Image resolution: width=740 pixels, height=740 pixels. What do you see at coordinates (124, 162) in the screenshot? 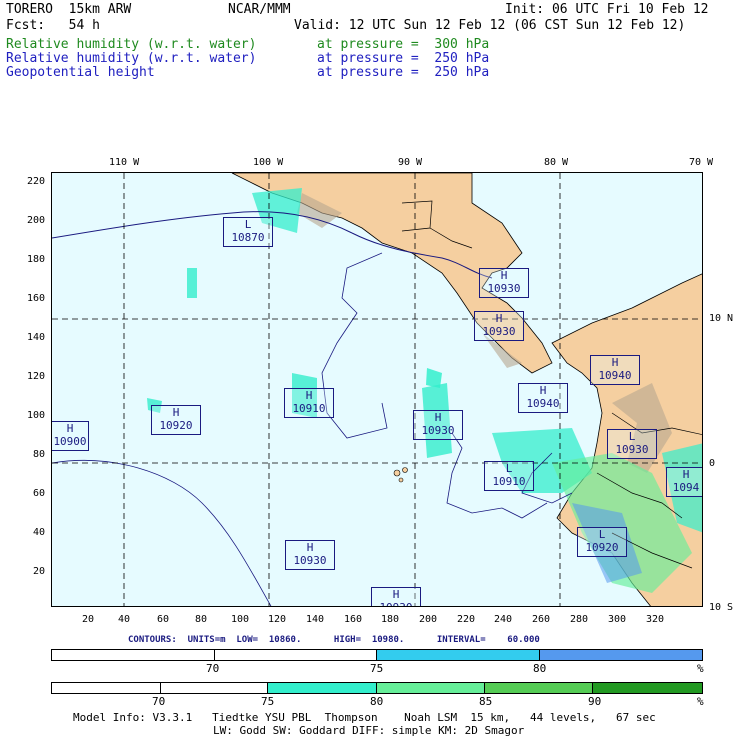
I see `lon-label-110w: 110 W` at bounding box center [124, 162].